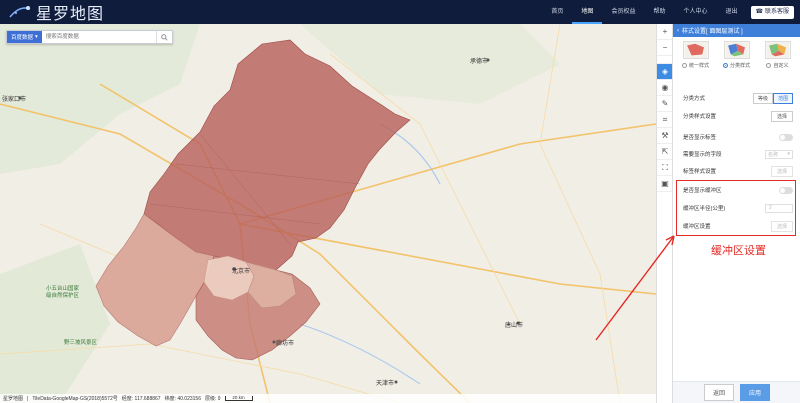 The width and height of the screenshot is (800, 403). I want to click on nav-map: 地图, so click(587, 12).